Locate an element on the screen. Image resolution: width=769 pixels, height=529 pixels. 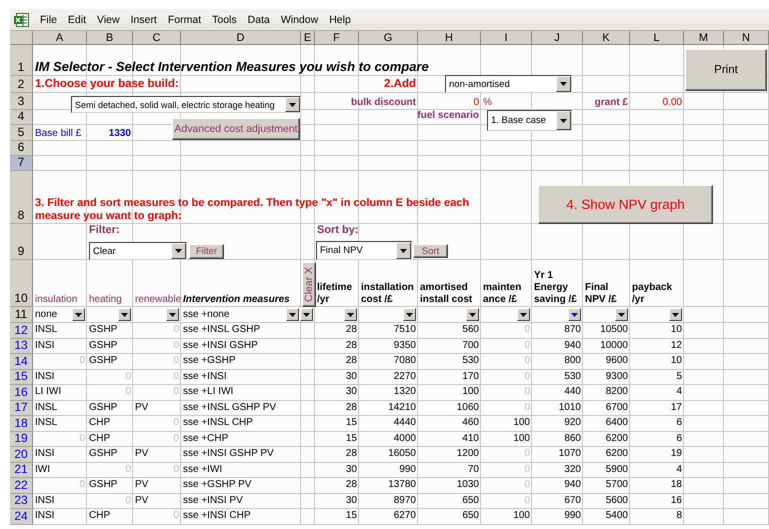
table-cell: LI IWI is located at coordinates (48, 392).